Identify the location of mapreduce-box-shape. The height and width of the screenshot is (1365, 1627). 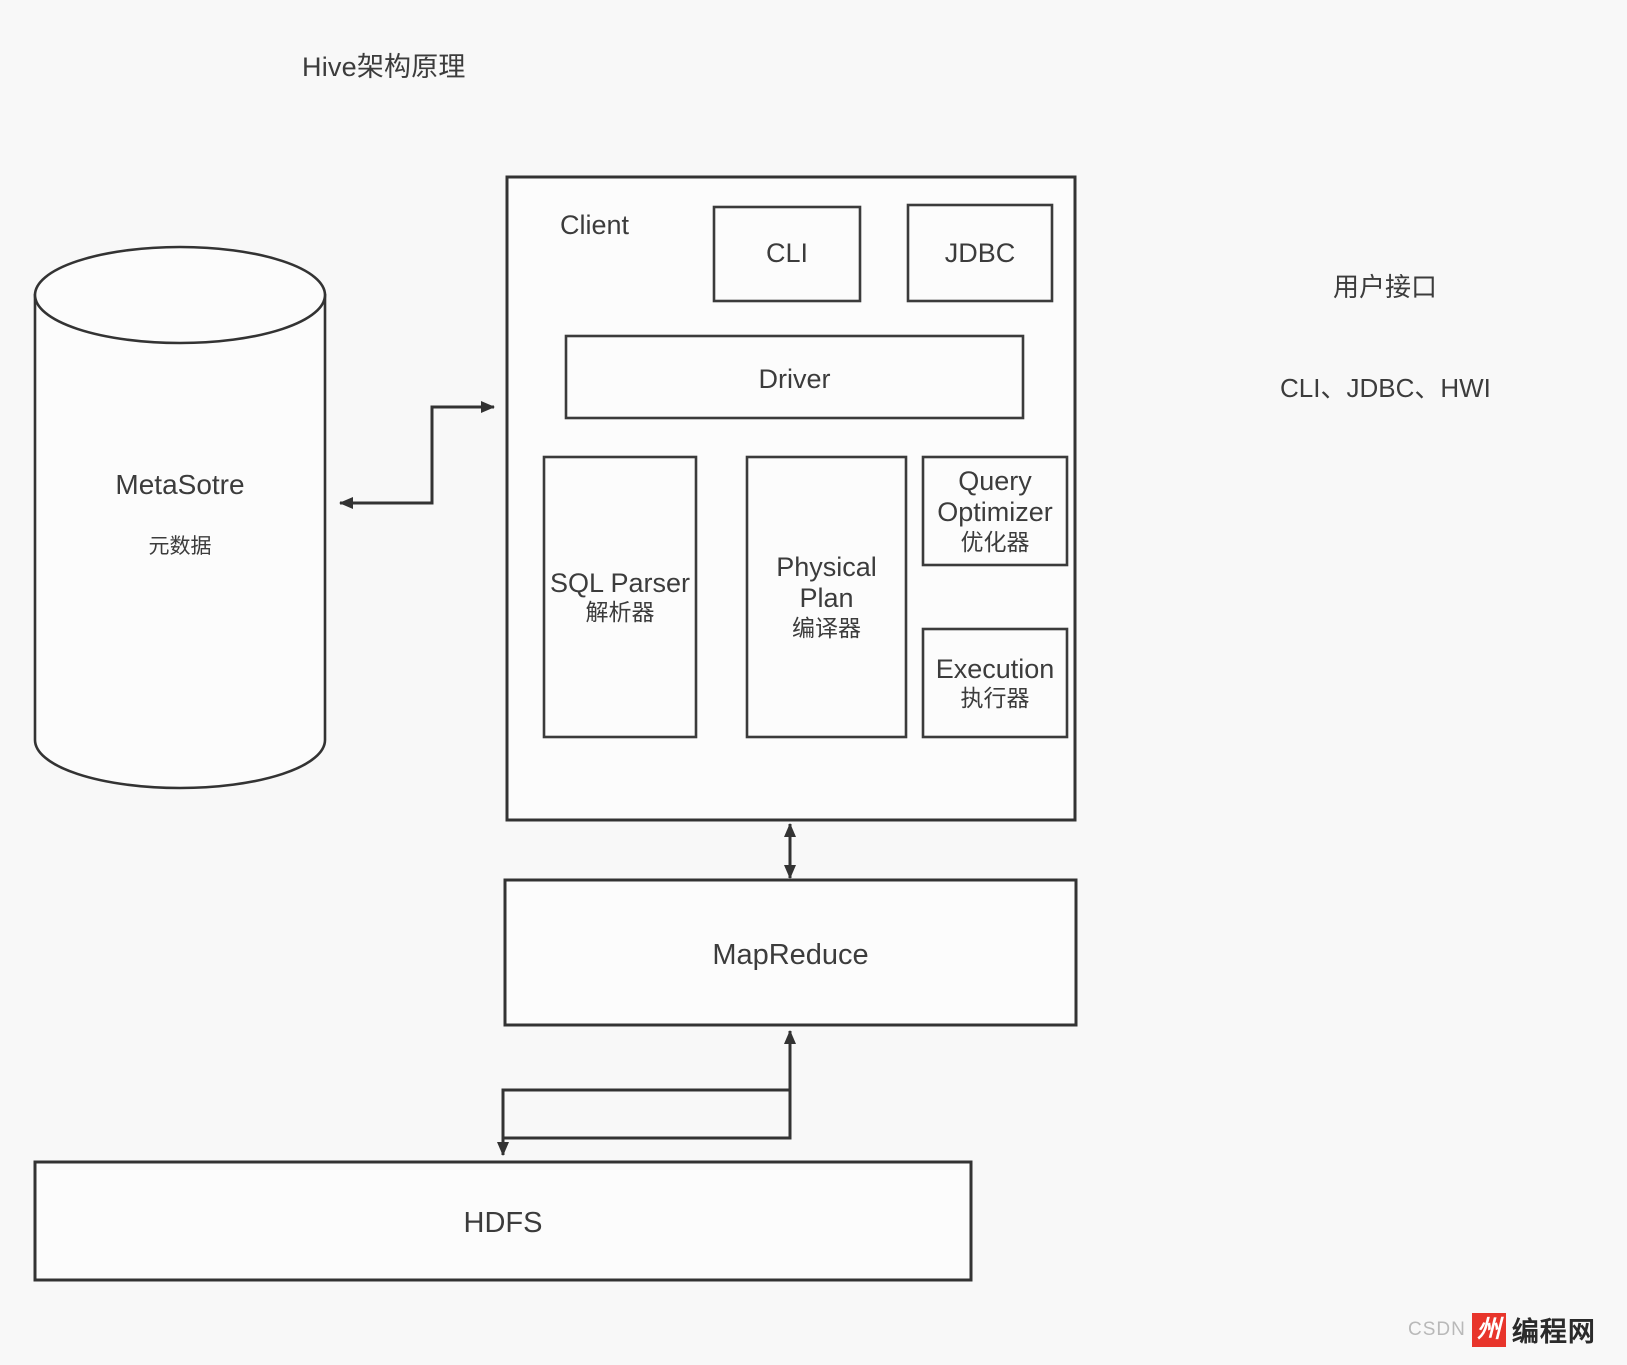
(790, 952).